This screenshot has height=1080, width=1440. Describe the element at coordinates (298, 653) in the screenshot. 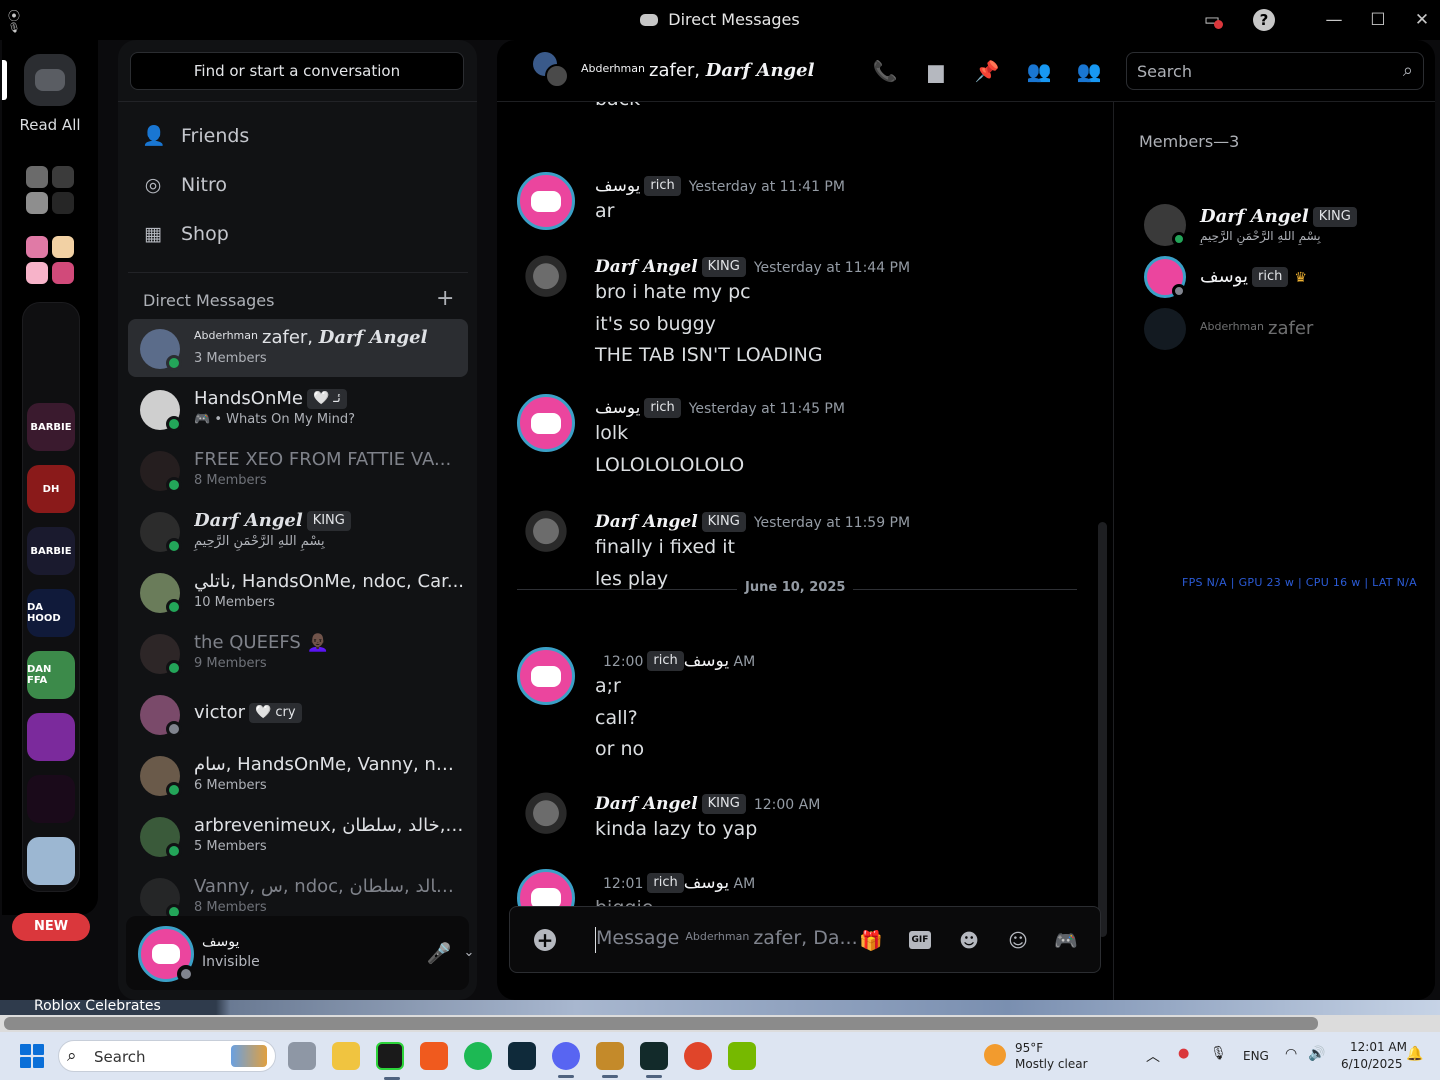

I see `dm-item: the QUEEFS 👩🏿‍🦲 9 Members` at that location.